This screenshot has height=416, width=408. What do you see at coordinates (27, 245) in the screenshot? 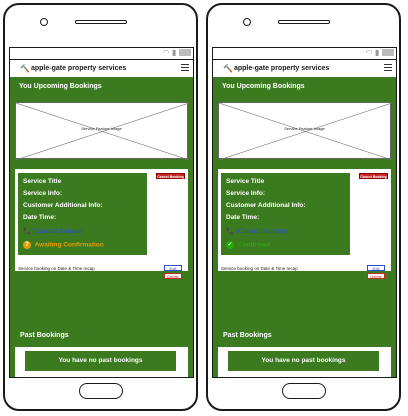
I see `question-icon: ?` at bounding box center [27, 245].